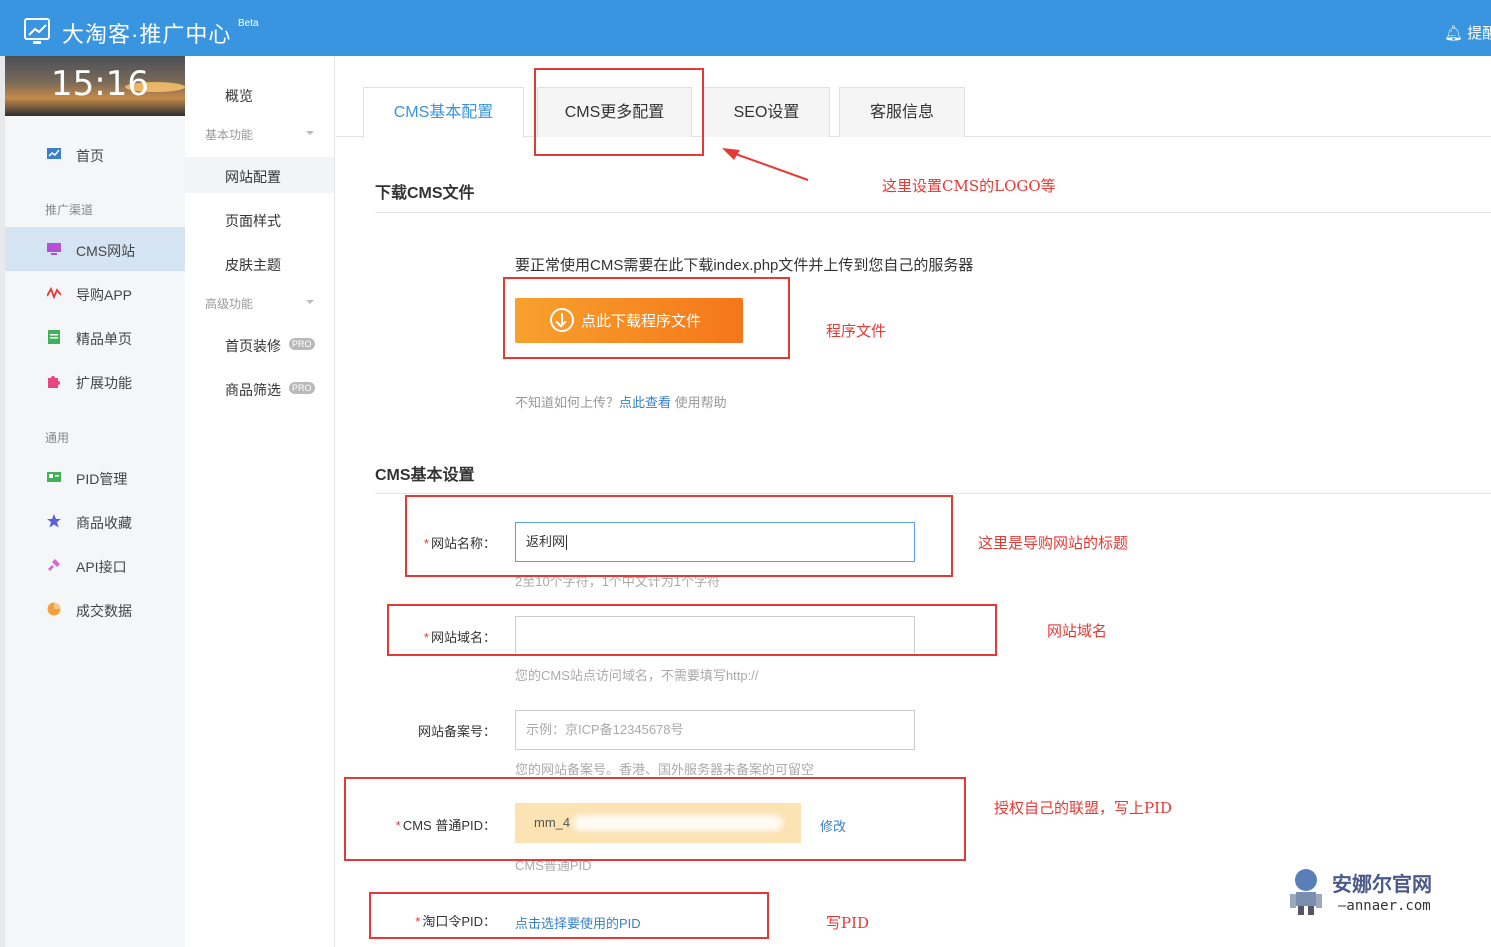 The height and width of the screenshot is (947, 1491). Describe the element at coordinates (745, 28) in the screenshot. I see `top-header: 大淘客·推广中心 Beta 🔔︎ 提醒` at that location.